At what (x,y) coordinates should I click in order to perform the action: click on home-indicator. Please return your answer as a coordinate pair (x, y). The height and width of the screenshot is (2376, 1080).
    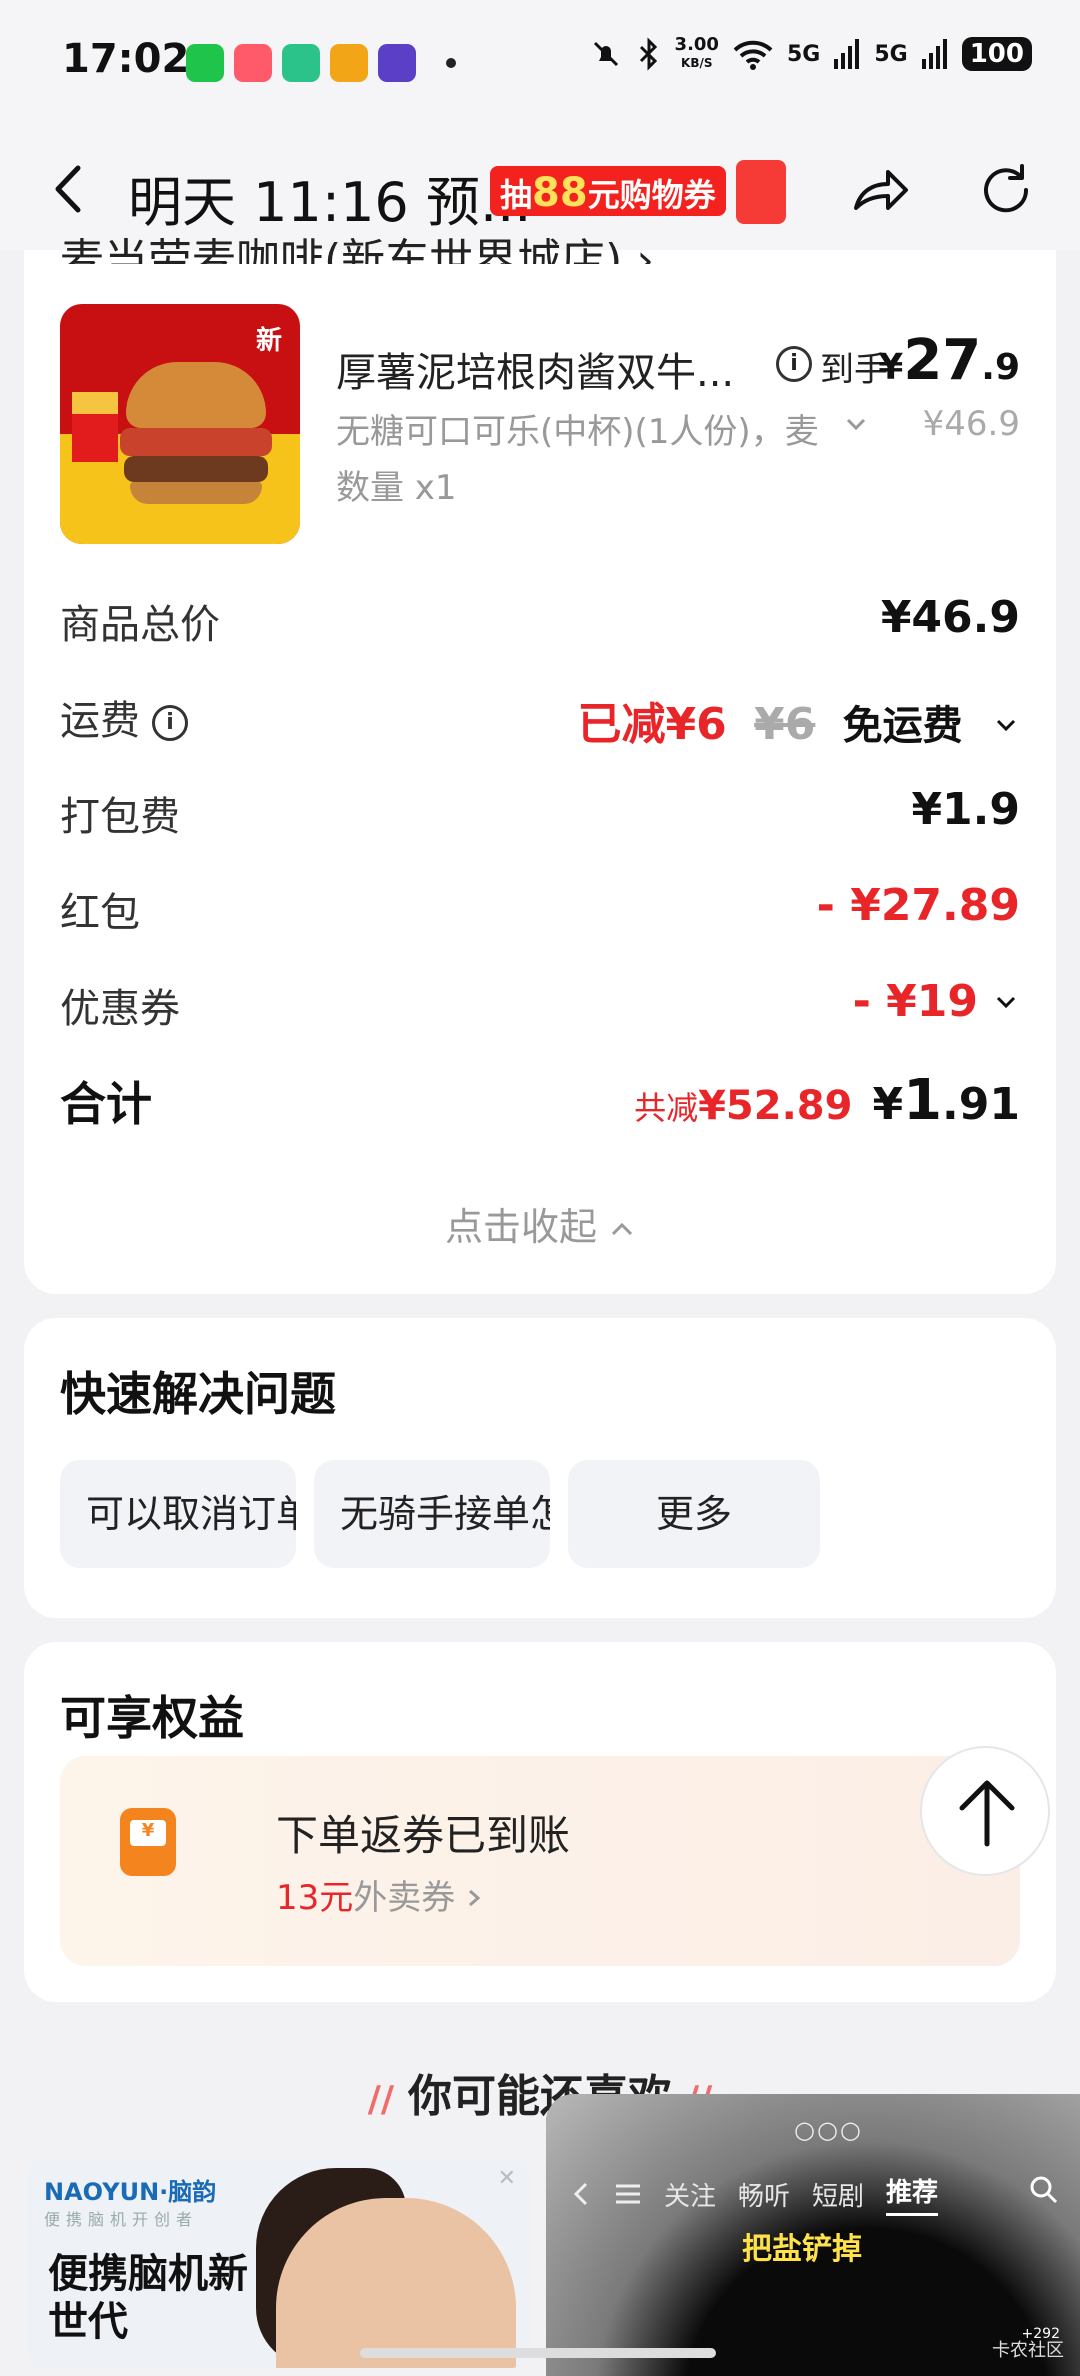
    Looking at the image, I should click on (538, 2353).